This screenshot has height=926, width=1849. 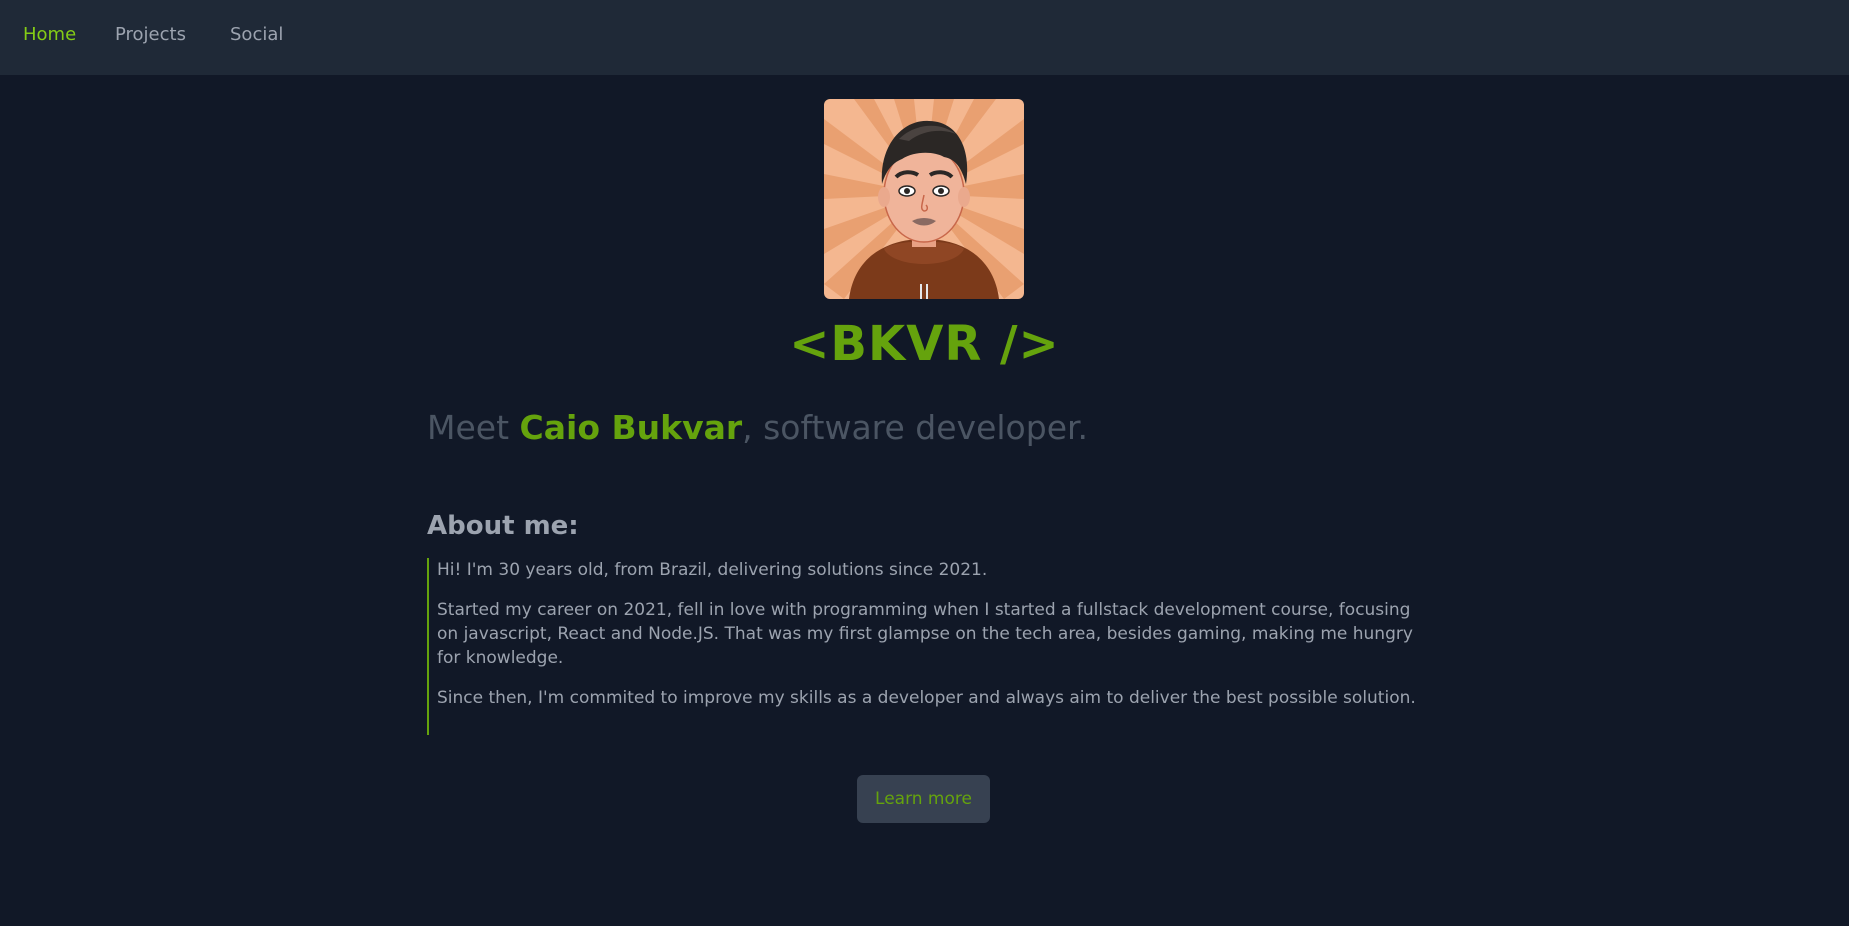 I want to click on top-nav: Home Projects Social, so click(x=924, y=37).